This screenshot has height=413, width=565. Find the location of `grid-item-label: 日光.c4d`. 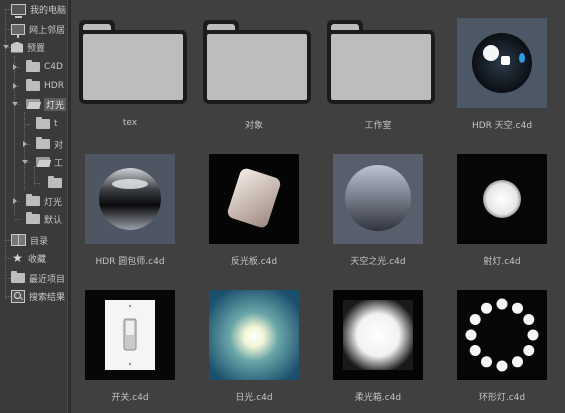

grid-item-label: 日光.c4d is located at coordinates (254, 398).